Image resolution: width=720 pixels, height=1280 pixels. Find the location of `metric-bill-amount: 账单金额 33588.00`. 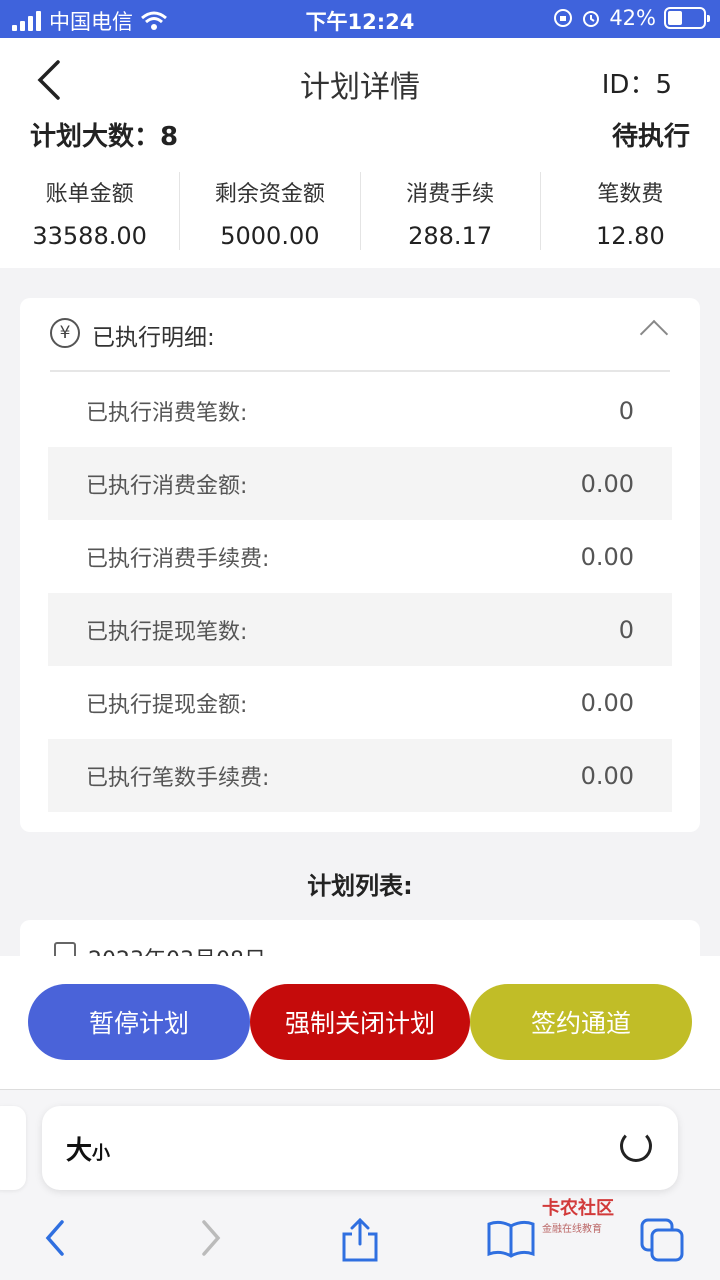

metric-bill-amount: 账单金额 33588.00 is located at coordinates (90, 211).